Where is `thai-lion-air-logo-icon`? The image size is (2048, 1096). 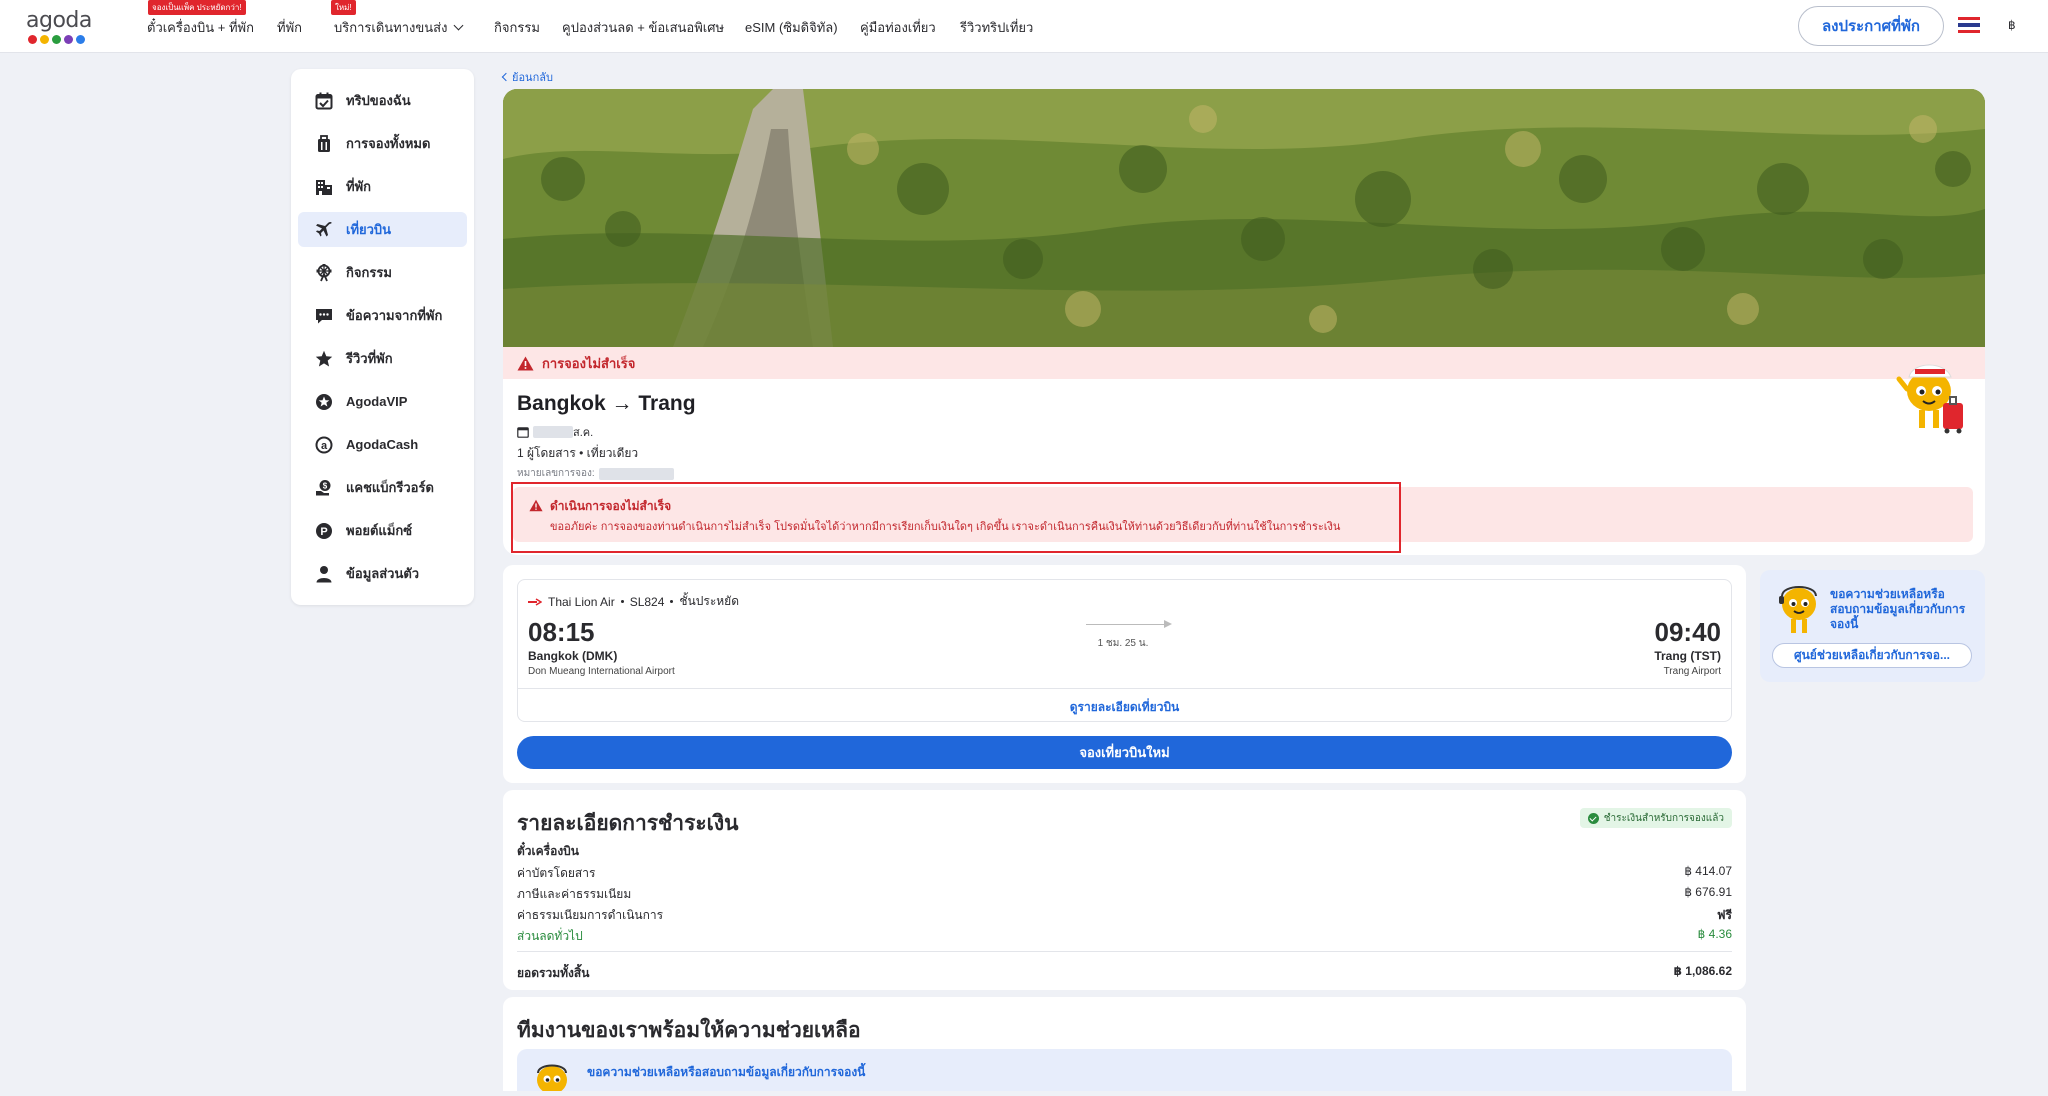 thai-lion-air-logo-icon is located at coordinates (535, 601).